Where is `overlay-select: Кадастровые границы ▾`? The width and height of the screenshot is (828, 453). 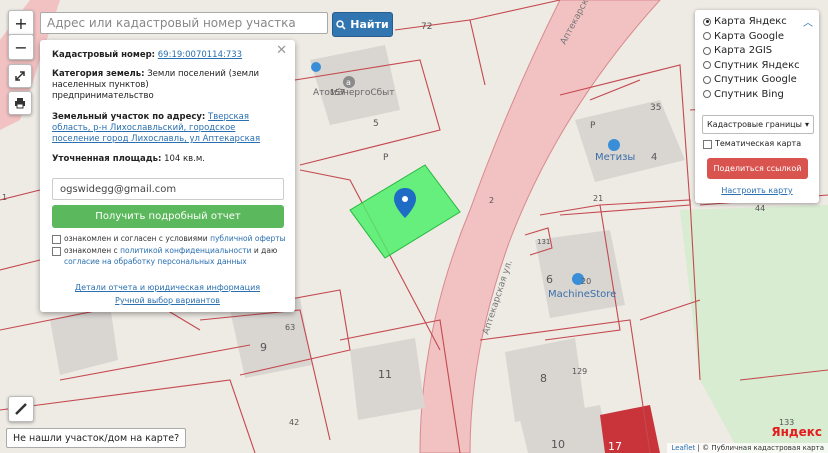 overlay-select: Кадастровые границы ▾ is located at coordinates (758, 124).